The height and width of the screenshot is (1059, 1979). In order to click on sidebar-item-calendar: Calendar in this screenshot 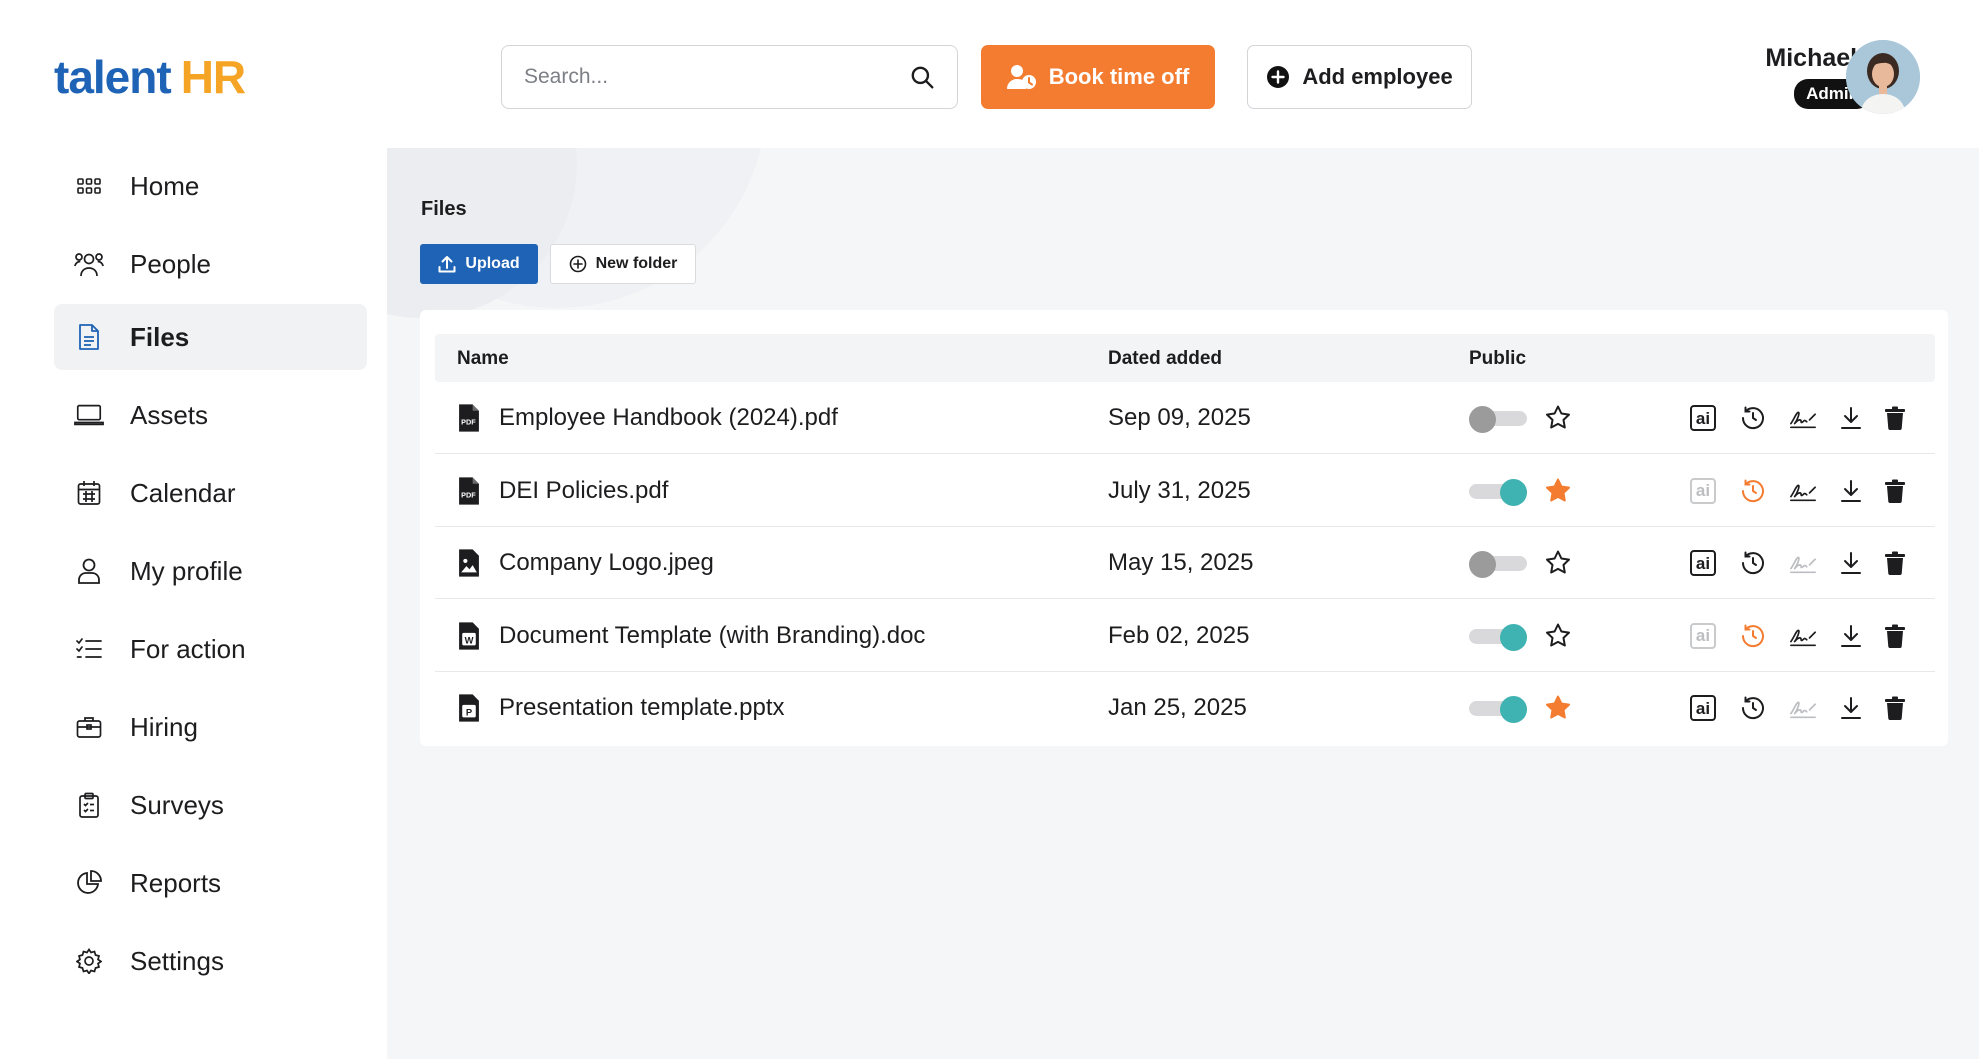, I will do `click(210, 493)`.